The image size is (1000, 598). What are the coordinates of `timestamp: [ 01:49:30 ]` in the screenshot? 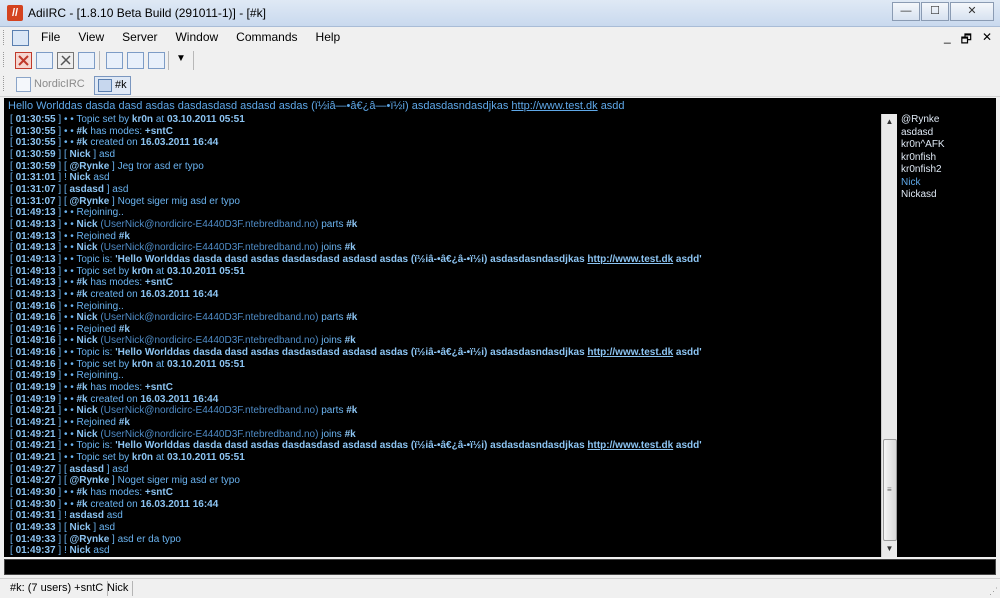 It's located at (37, 504).